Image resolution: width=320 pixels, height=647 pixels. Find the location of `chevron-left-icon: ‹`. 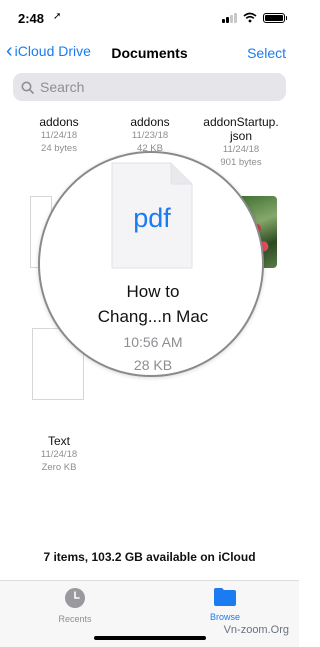

chevron-left-icon: ‹ is located at coordinates (9, 51).